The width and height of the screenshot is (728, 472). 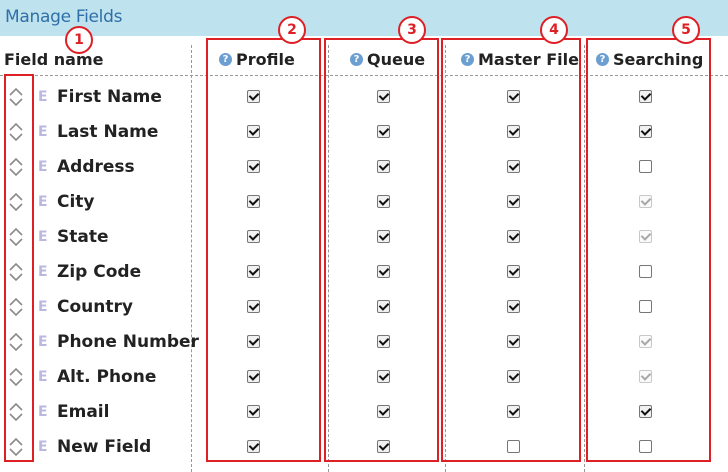 What do you see at coordinates (99, 272) in the screenshot?
I see `field-name-label: Zip Code` at bounding box center [99, 272].